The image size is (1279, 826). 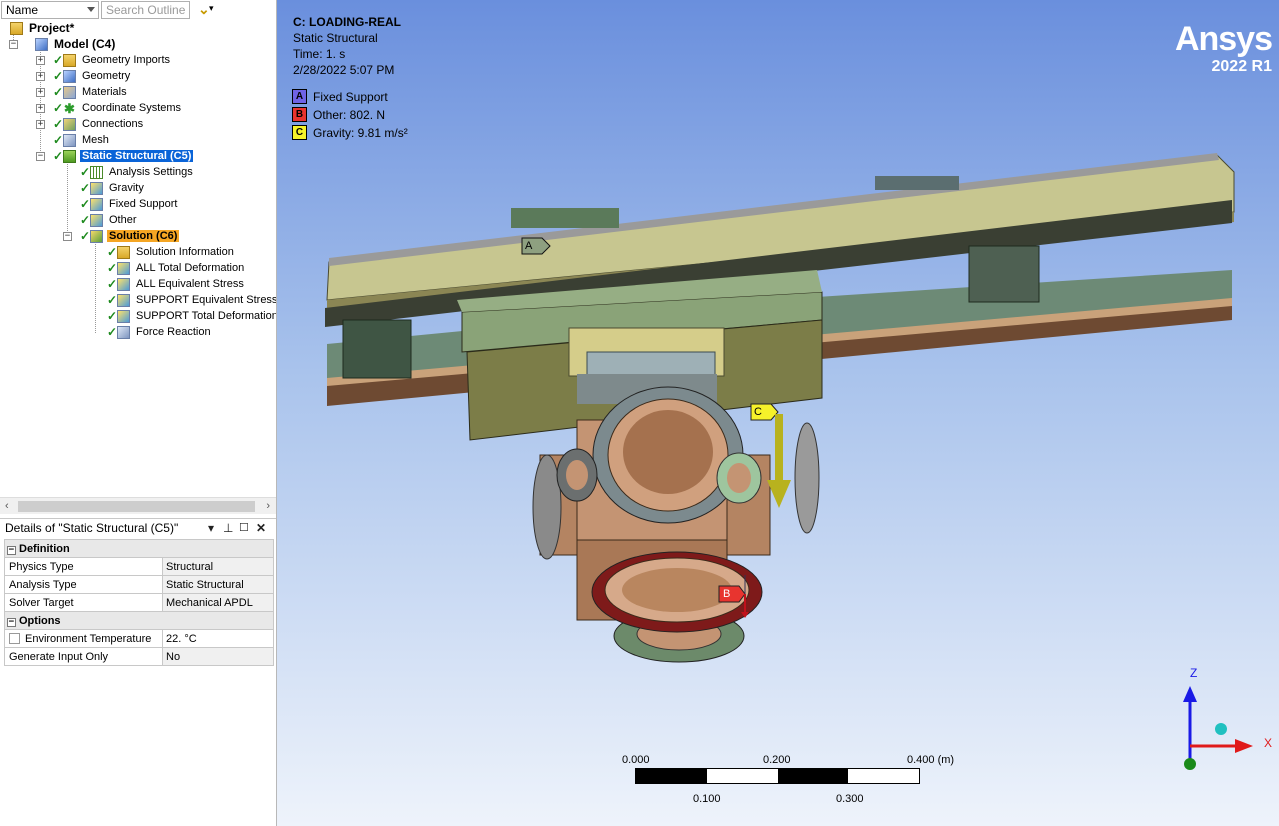 What do you see at coordinates (41, 44) in the screenshot?
I see `model-icon` at bounding box center [41, 44].